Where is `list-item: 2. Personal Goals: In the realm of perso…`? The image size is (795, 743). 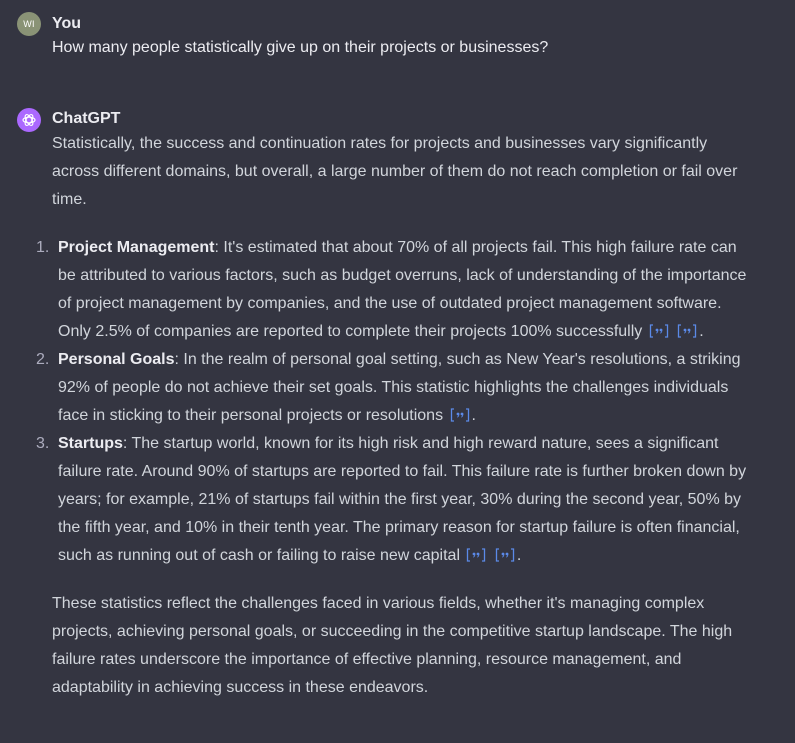
list-item: 2. Personal Goals: In the realm of perso… is located at coordinates (394, 388).